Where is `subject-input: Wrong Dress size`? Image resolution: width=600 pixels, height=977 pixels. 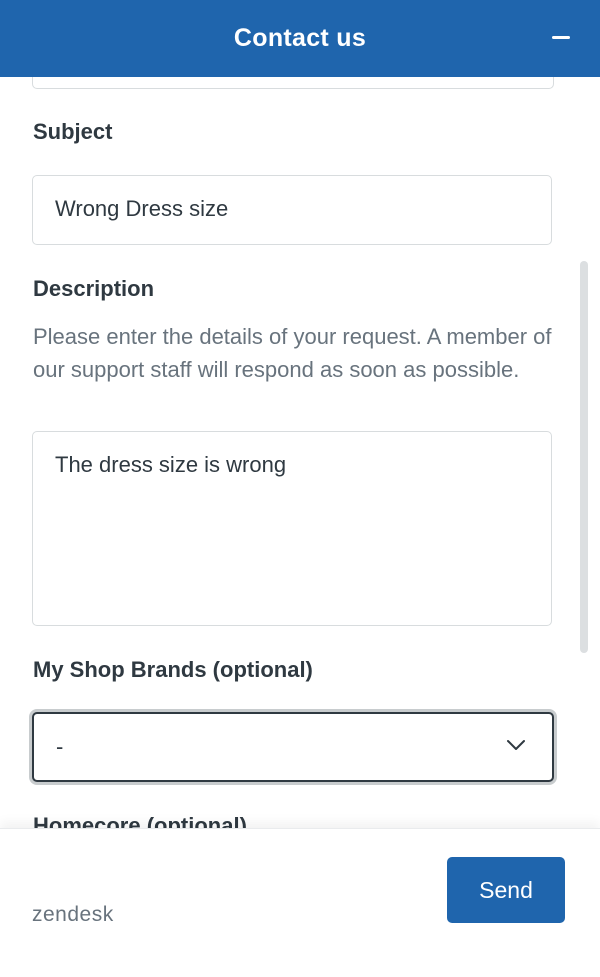
subject-input: Wrong Dress size is located at coordinates (292, 210).